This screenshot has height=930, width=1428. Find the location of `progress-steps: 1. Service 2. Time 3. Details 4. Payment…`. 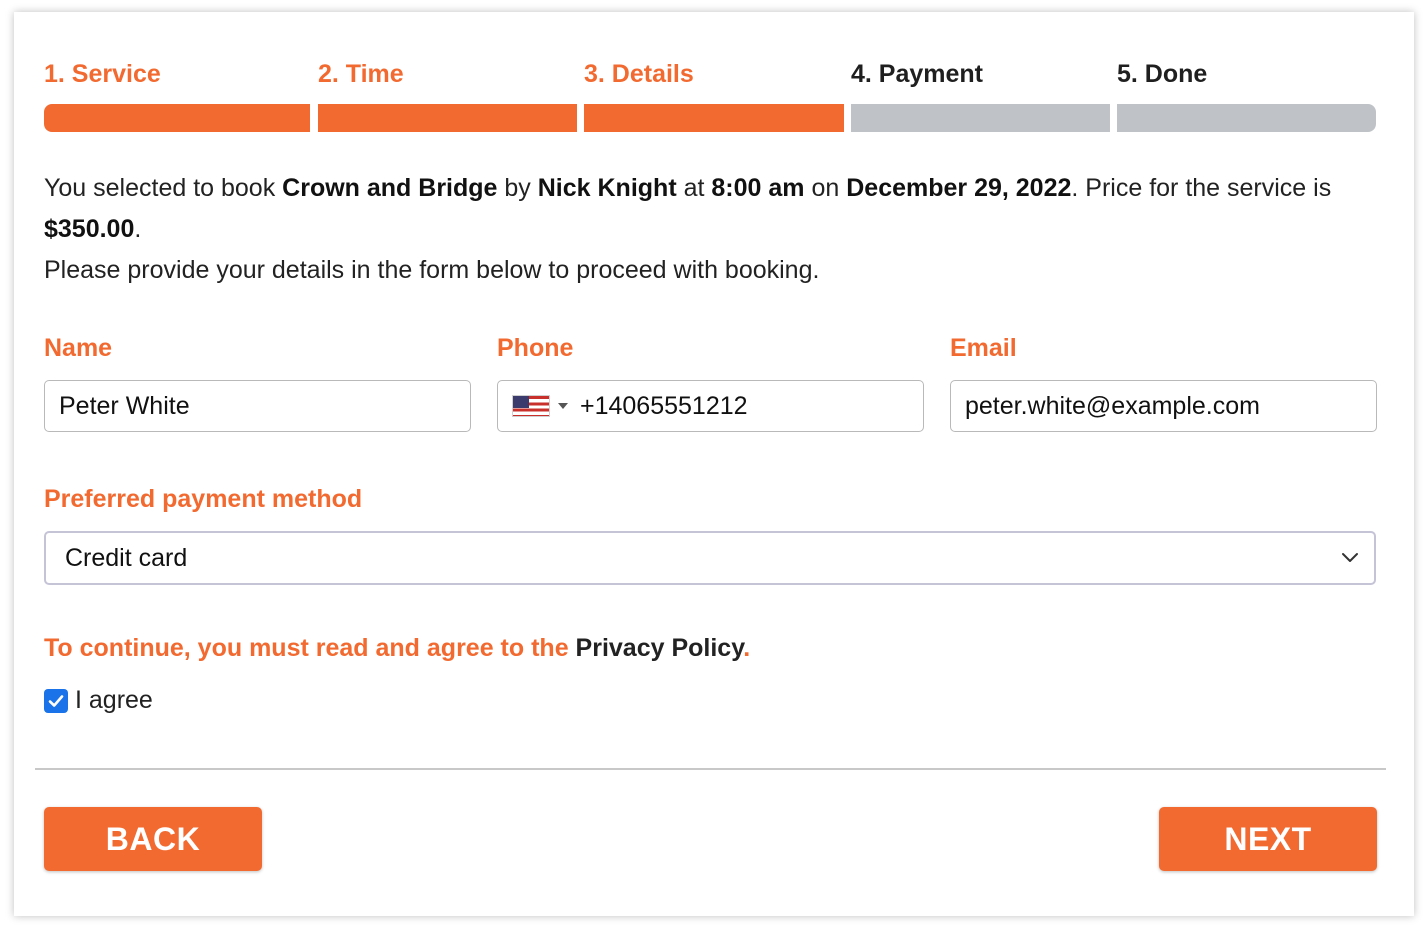

progress-steps: 1. Service 2. Time 3. Details 4. Payment… is located at coordinates (710, 74).